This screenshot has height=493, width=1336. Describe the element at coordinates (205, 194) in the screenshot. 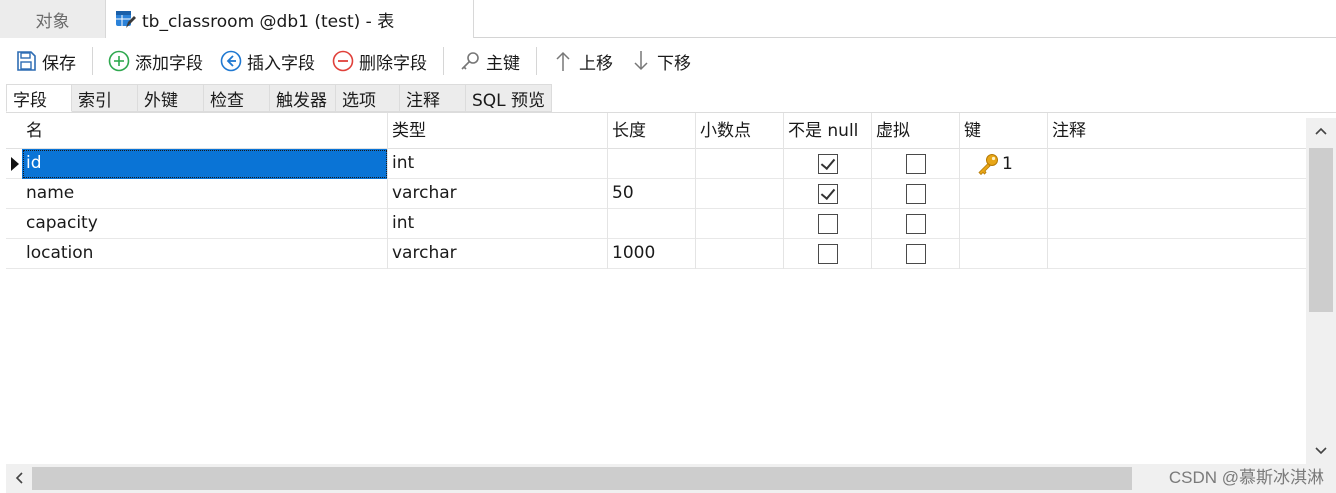

I see `cell-name: name` at that location.